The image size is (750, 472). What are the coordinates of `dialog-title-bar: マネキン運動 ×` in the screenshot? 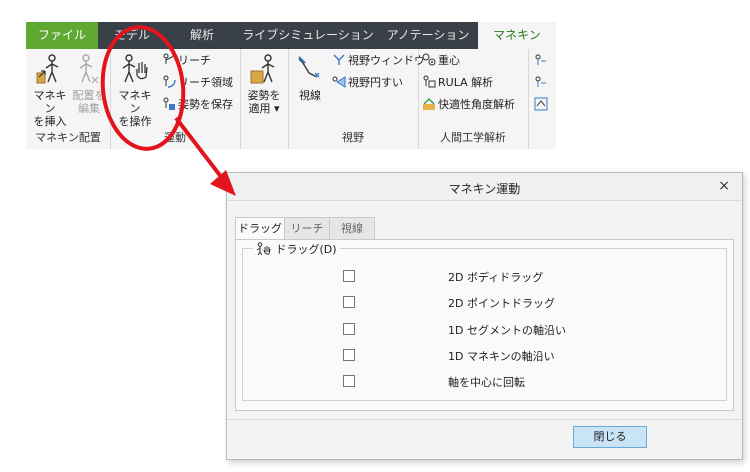 It's located at (484, 187).